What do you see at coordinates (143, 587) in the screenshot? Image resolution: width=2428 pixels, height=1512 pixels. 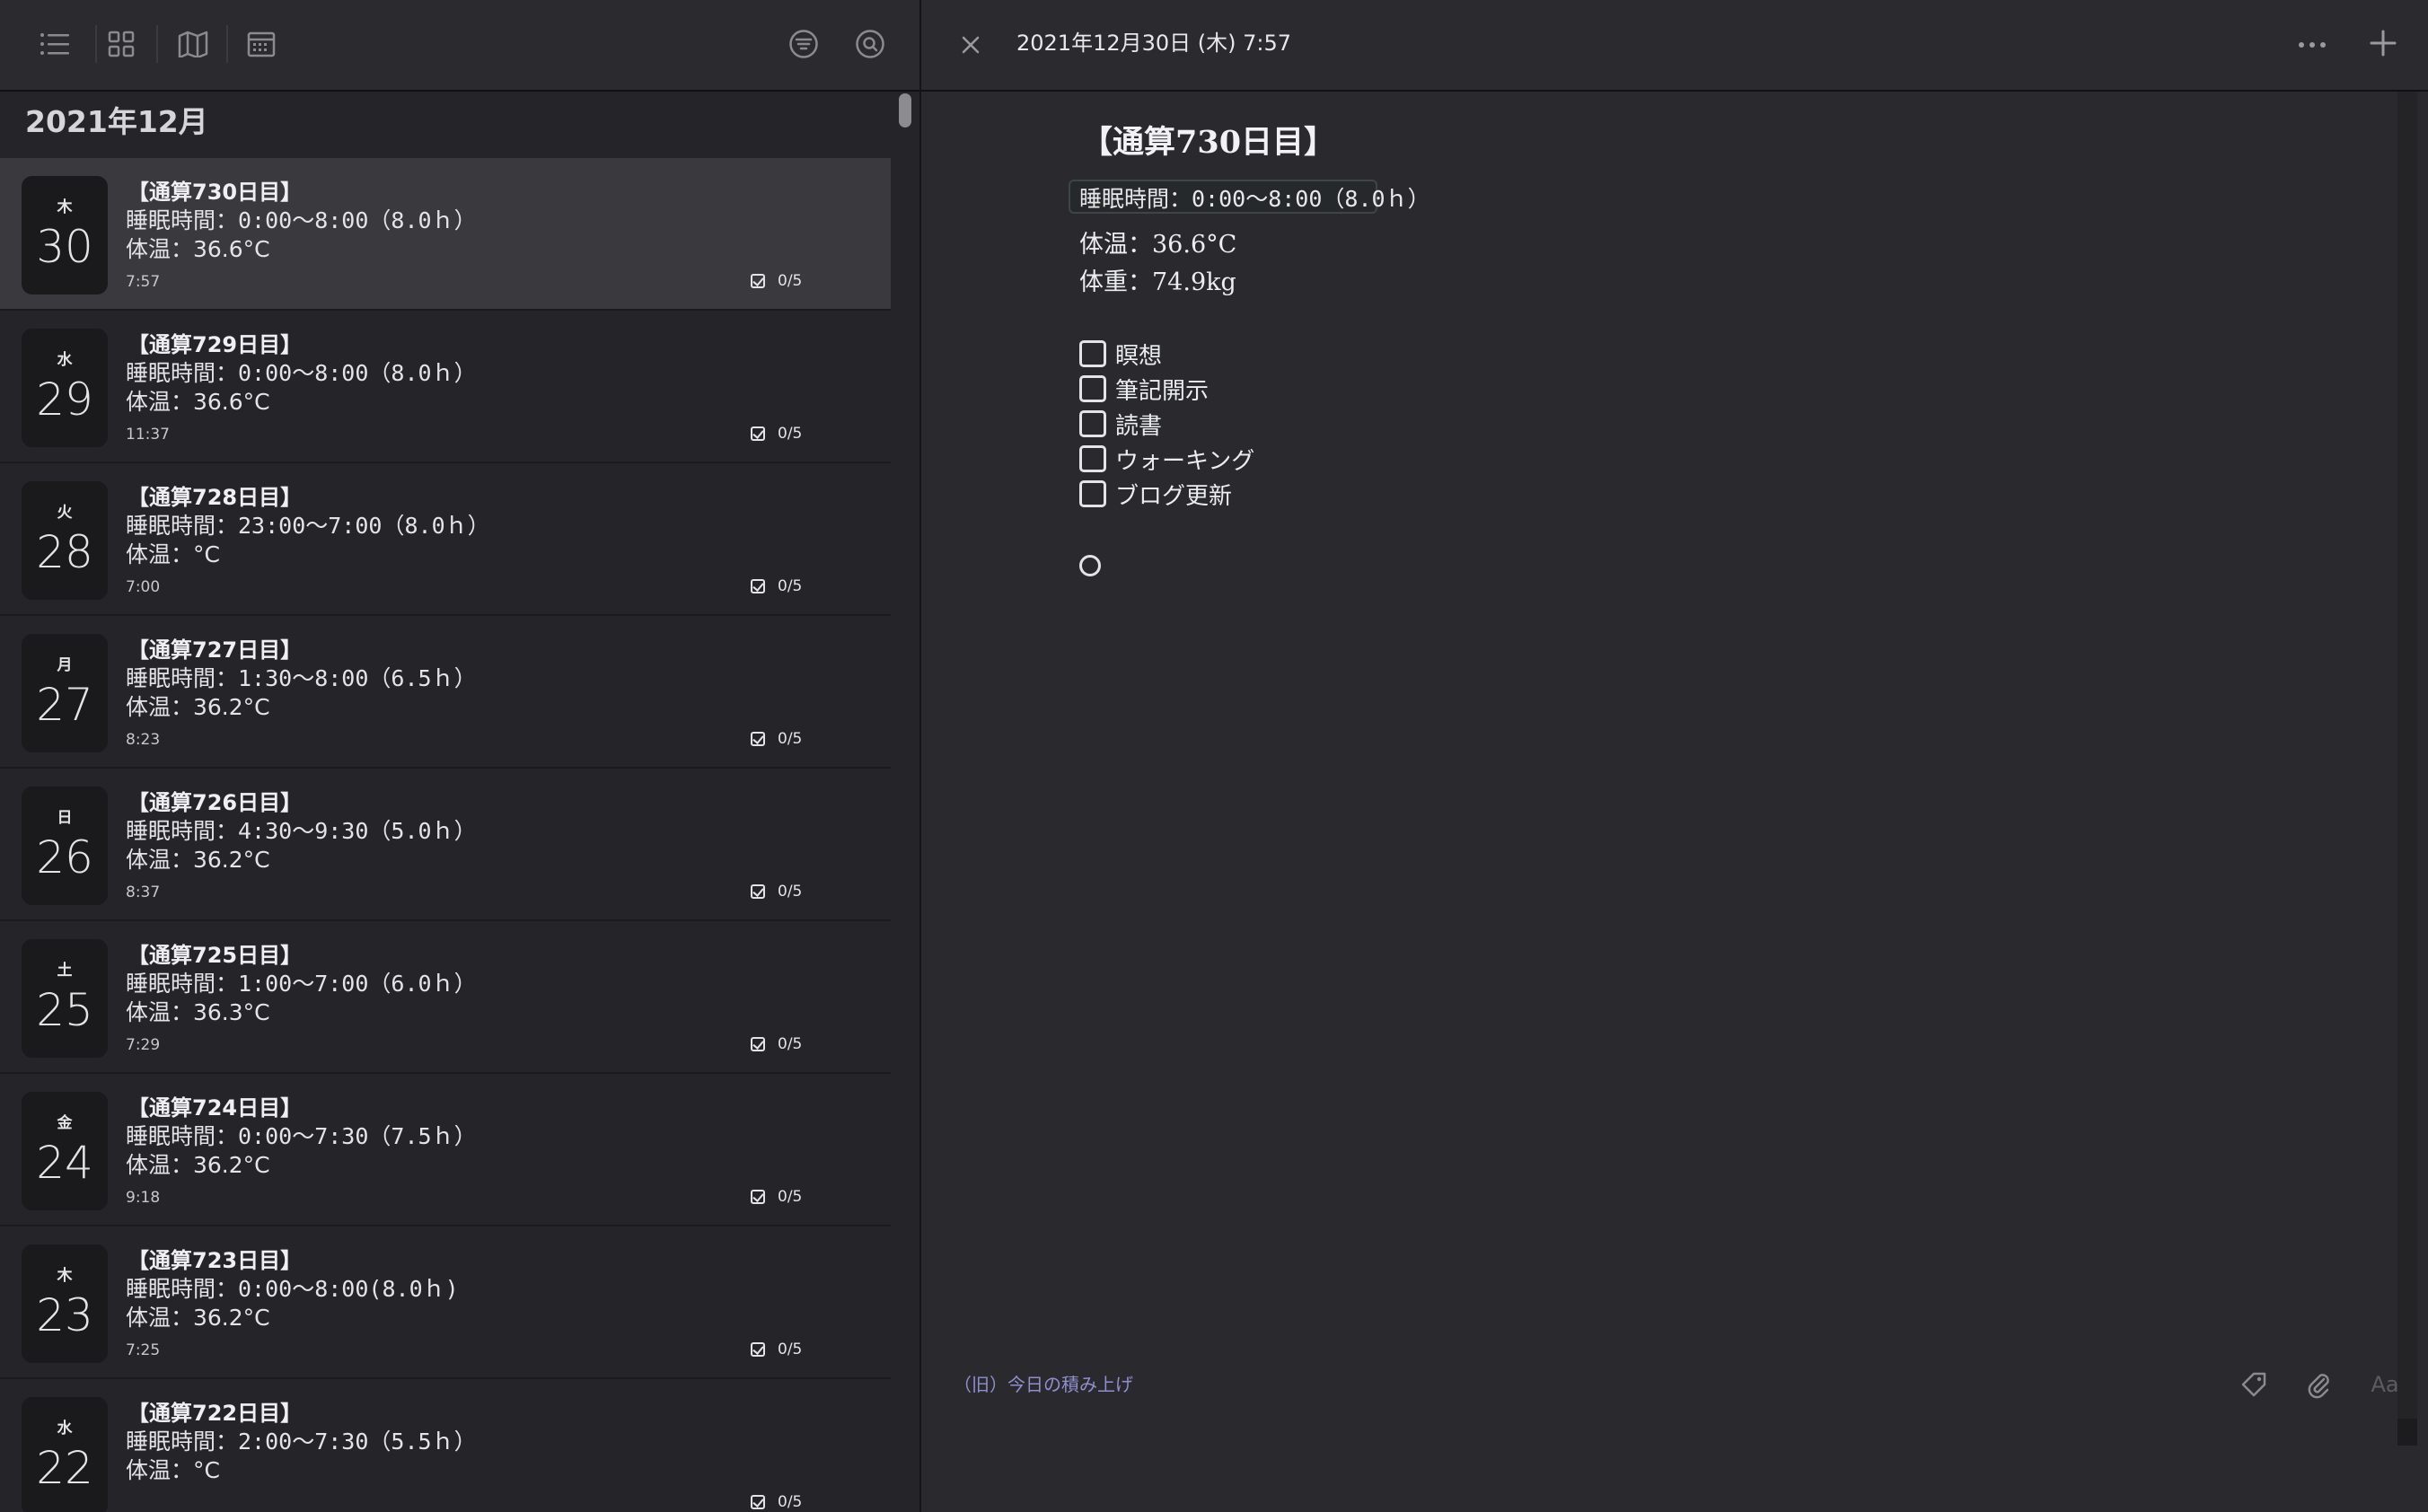 I see `entry-time: 7:00` at bounding box center [143, 587].